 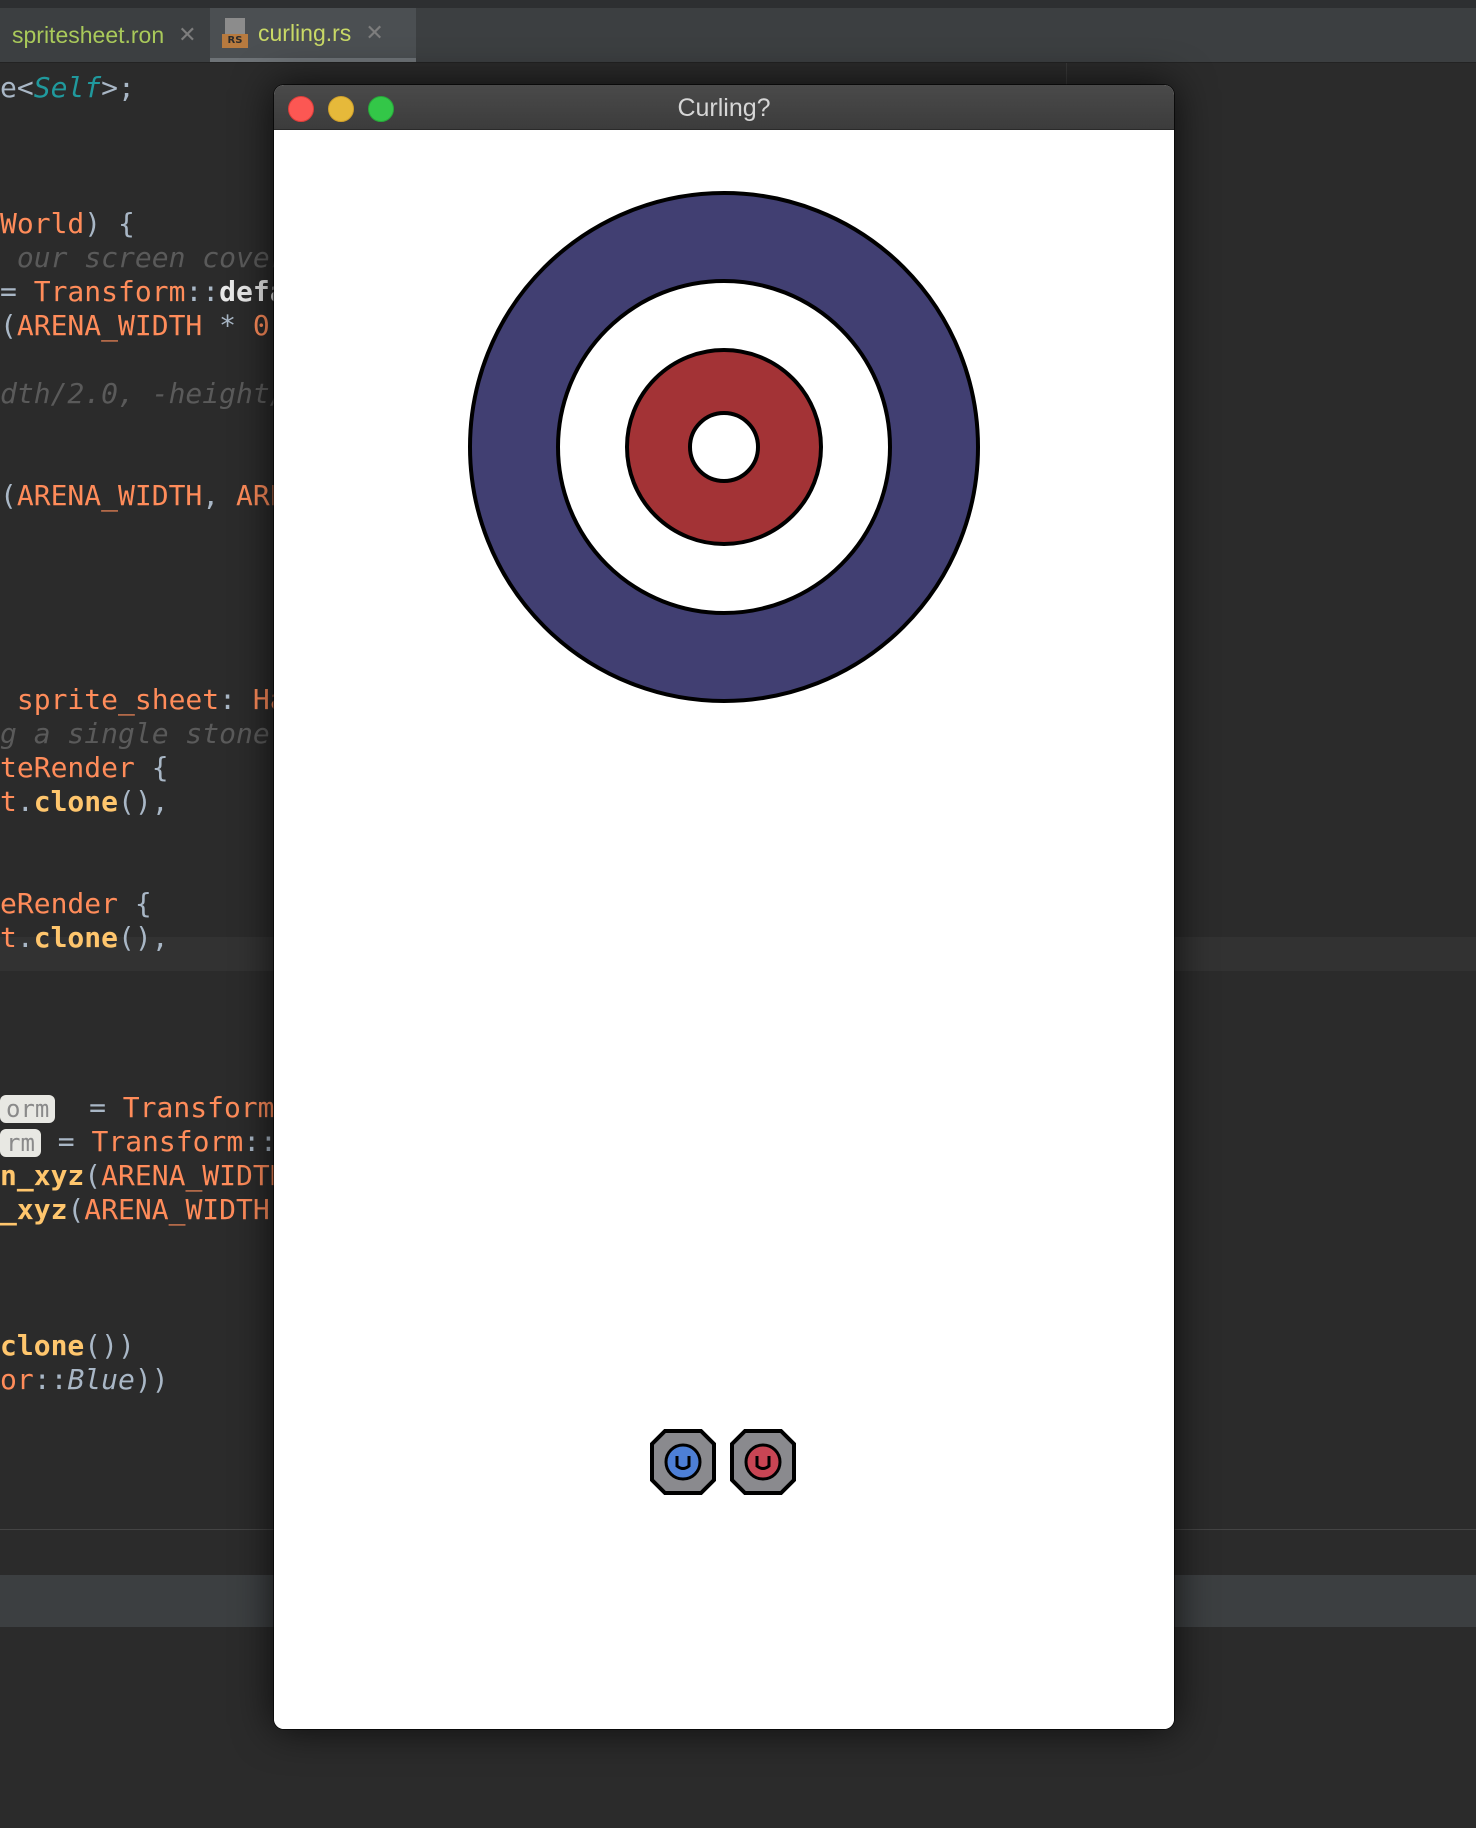 I want to click on code-line: sprite_sheet: Han, so click(x=160, y=699).